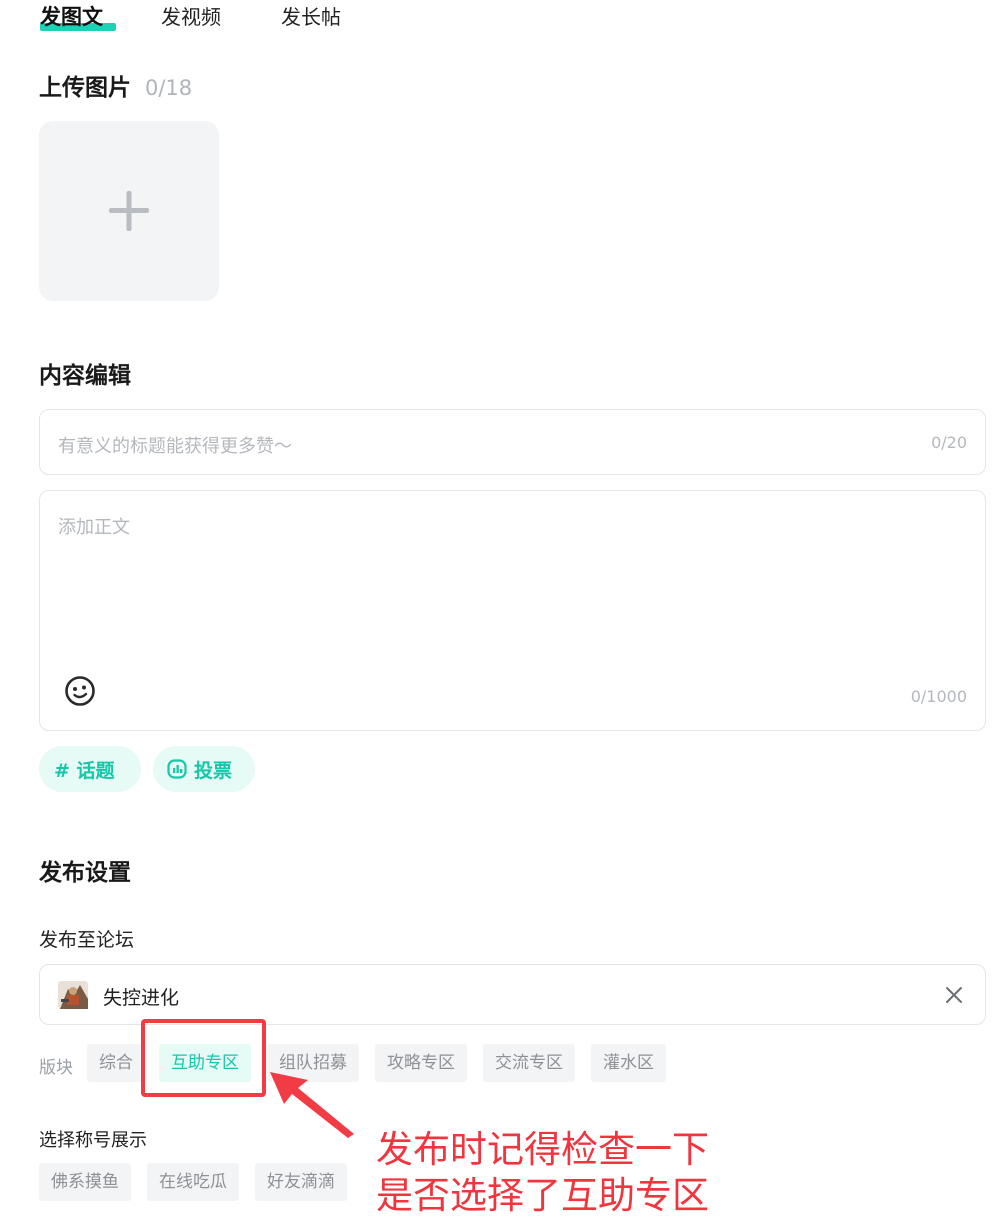 This screenshot has width=1002, height=1231. Describe the element at coordinates (628, 1063) in the screenshot. I see `section-chip-chat: 灌水区` at that location.